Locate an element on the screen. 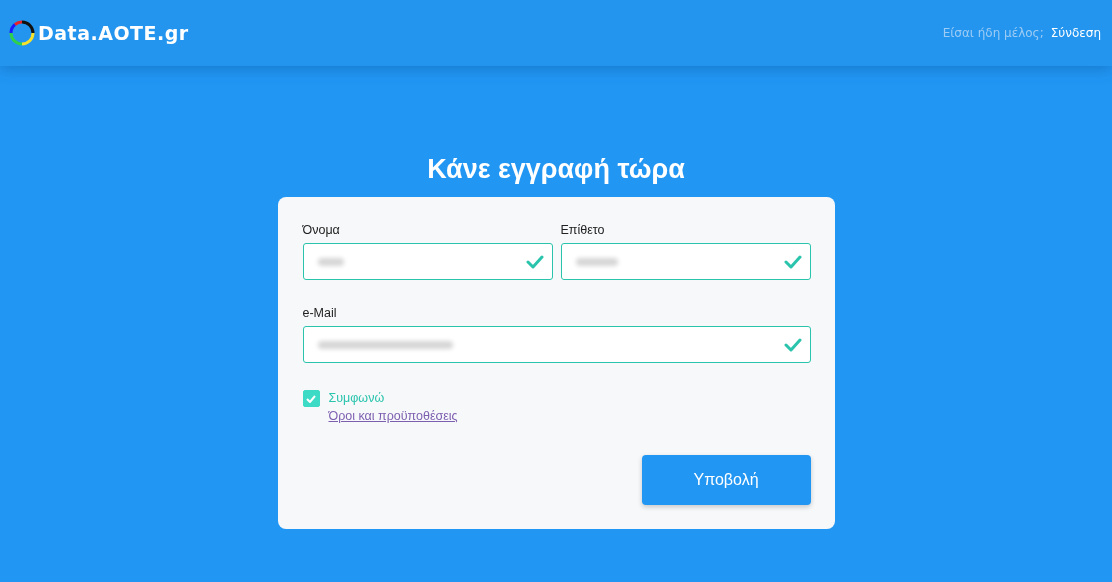 Image resolution: width=1112 pixels, height=582 pixels. login-link: Σύνδεση is located at coordinates (1075, 33).